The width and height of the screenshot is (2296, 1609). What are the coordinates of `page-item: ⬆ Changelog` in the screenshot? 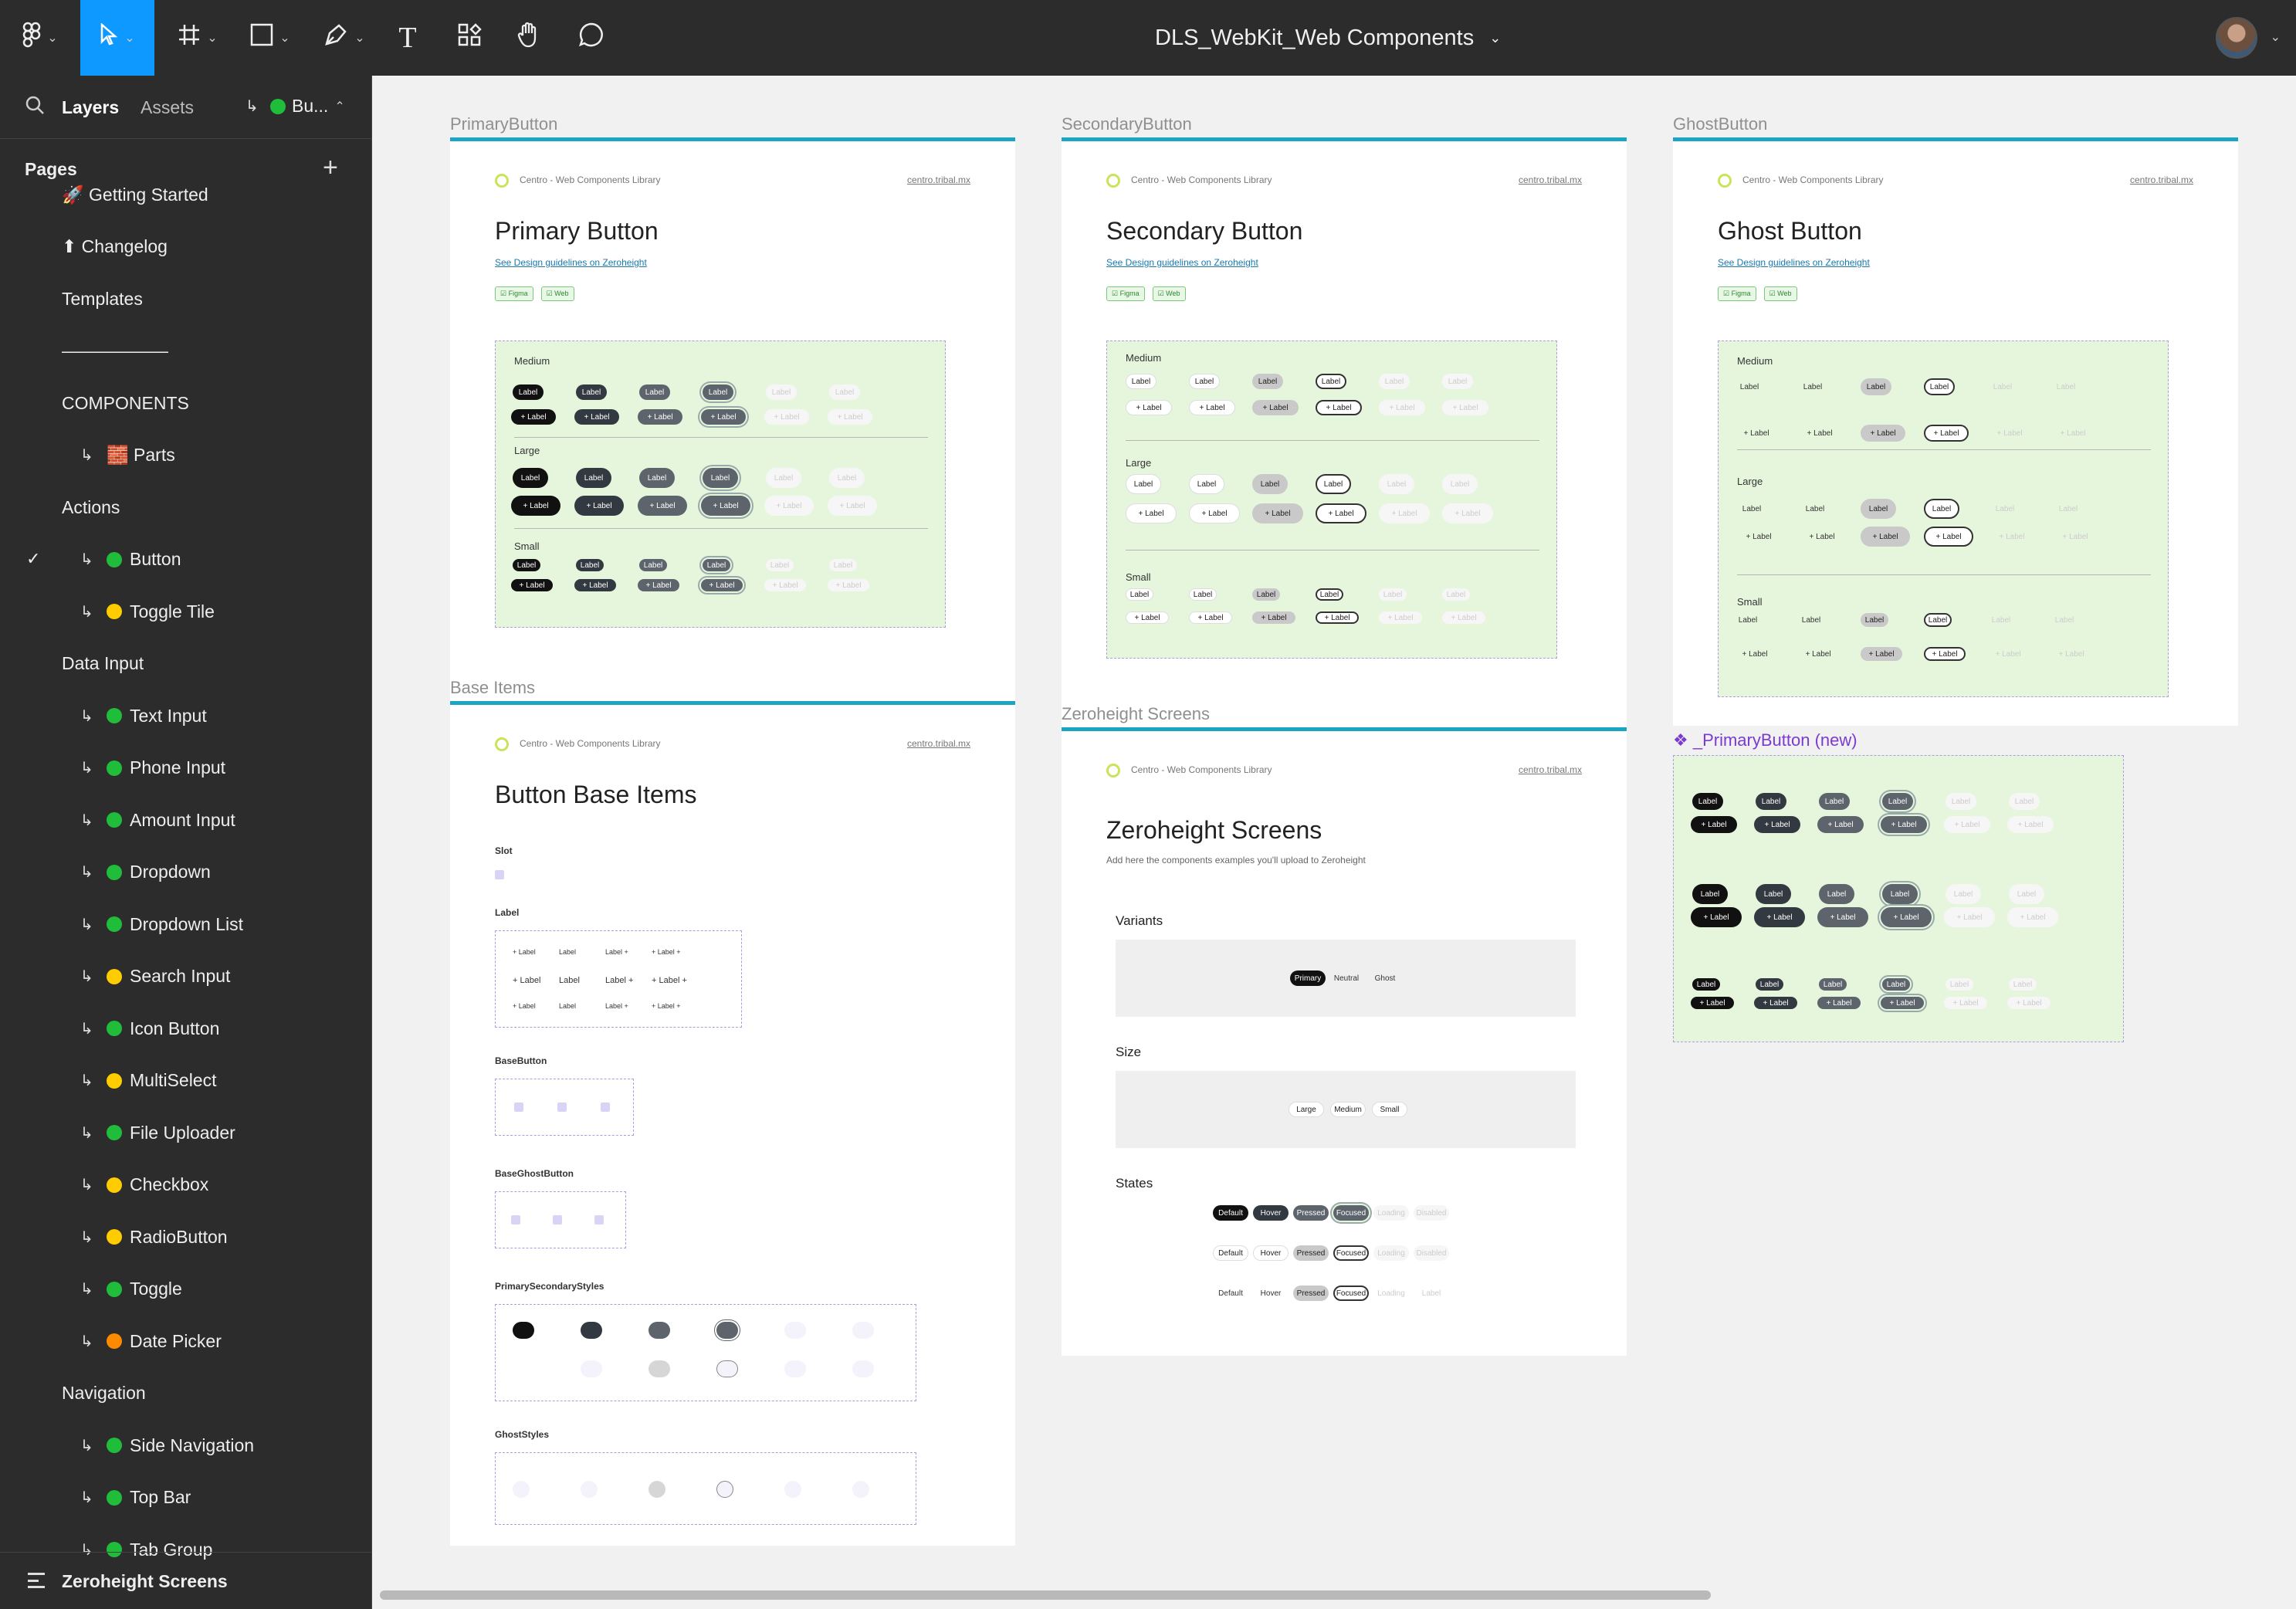 It's located at (115, 247).